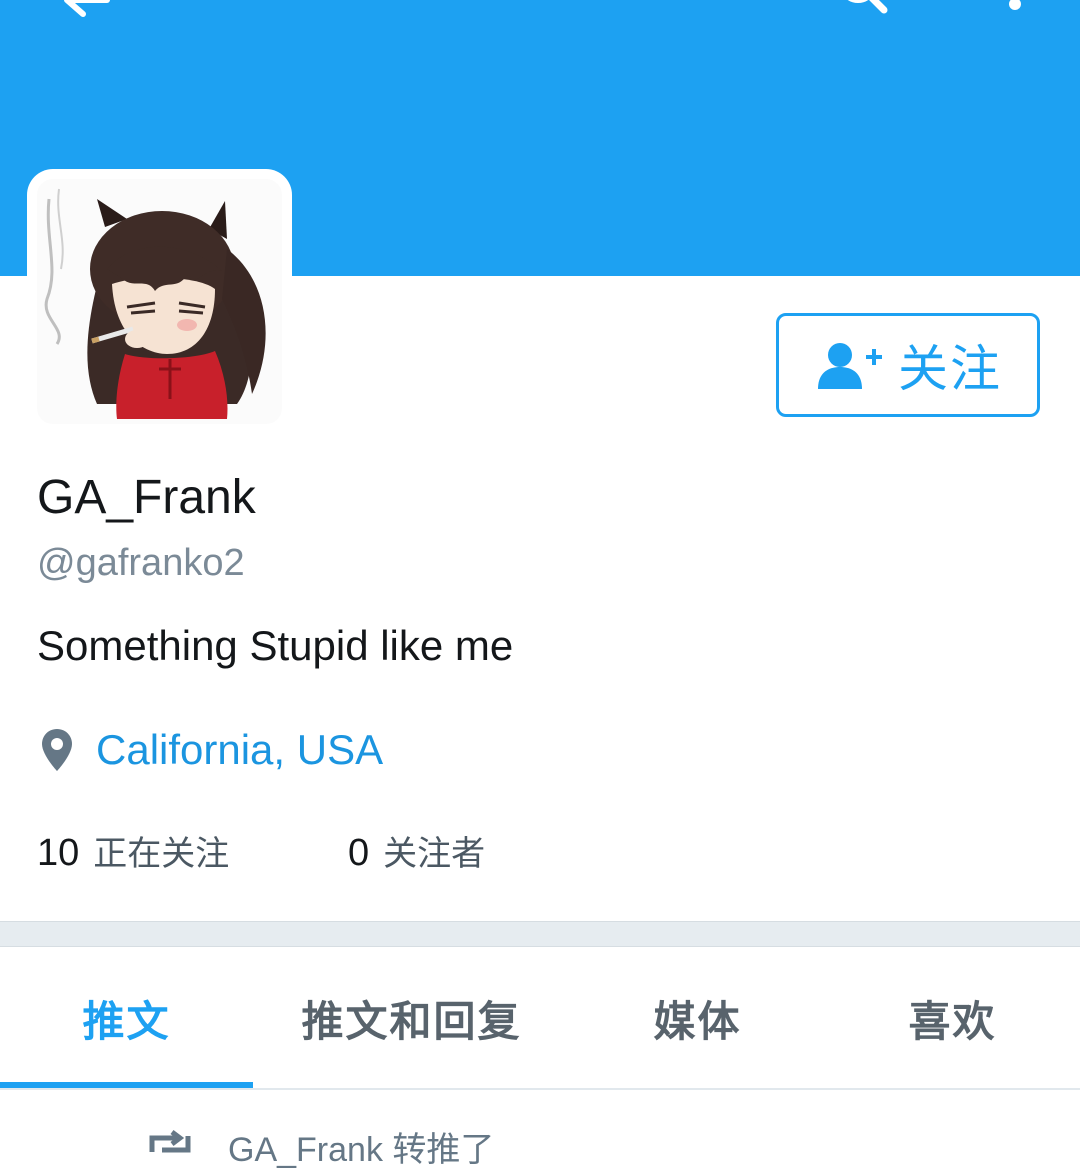 The height and width of the screenshot is (1171, 1080). What do you see at coordinates (239, 750) in the screenshot?
I see `location-link: California, USA` at bounding box center [239, 750].